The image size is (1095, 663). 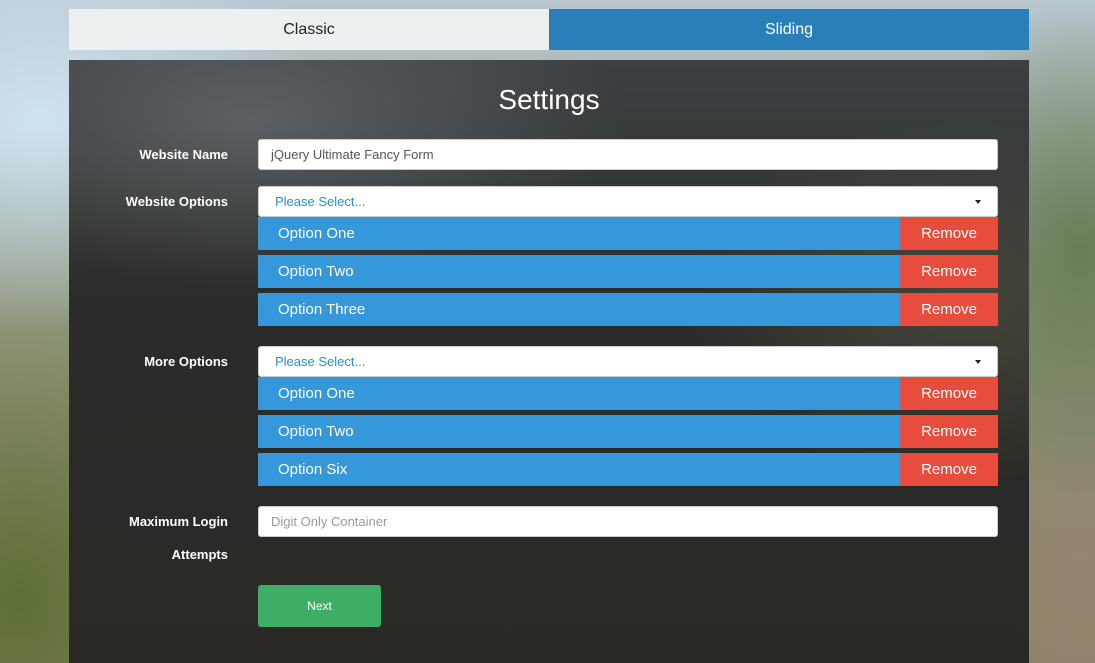 I want to click on next-button: Next, so click(x=319, y=606).